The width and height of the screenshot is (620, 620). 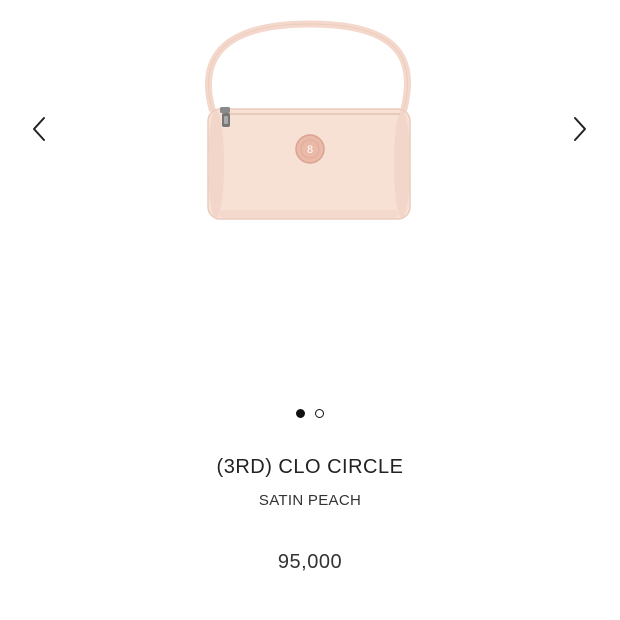 I want to click on carousel-next-button, so click(x=580, y=129).